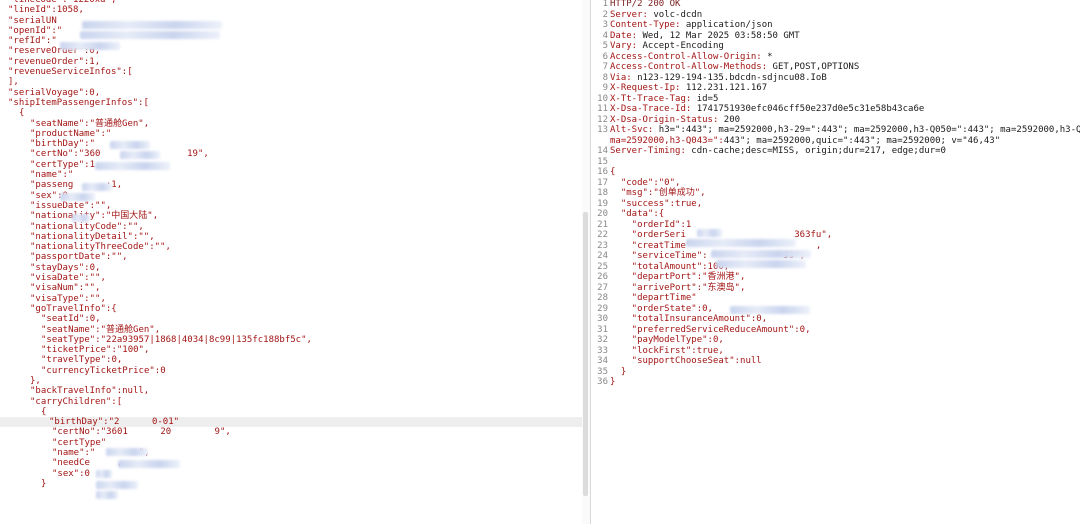 The height and width of the screenshot is (524, 1080). Describe the element at coordinates (691, 25) in the screenshot. I see `line-text: Content-Type: application/json` at that location.